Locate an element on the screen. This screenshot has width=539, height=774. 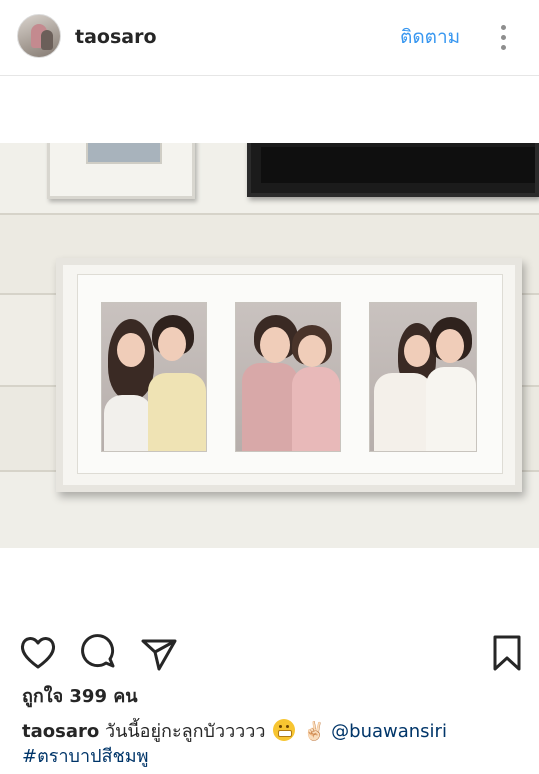
peace-emoji-icon: ✌🏻 is located at coordinates (314, 731).